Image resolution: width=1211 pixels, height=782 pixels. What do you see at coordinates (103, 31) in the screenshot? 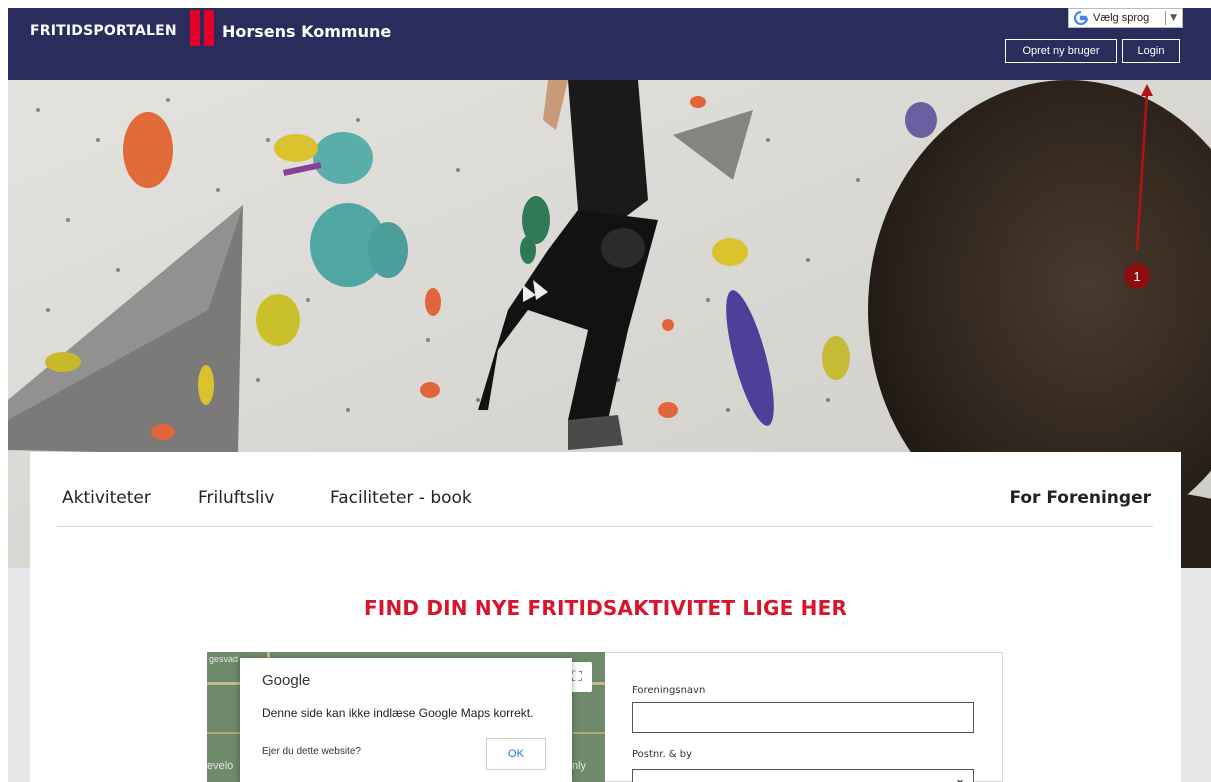
I see `portal-brand: FRITIDSPORTALEN` at bounding box center [103, 31].